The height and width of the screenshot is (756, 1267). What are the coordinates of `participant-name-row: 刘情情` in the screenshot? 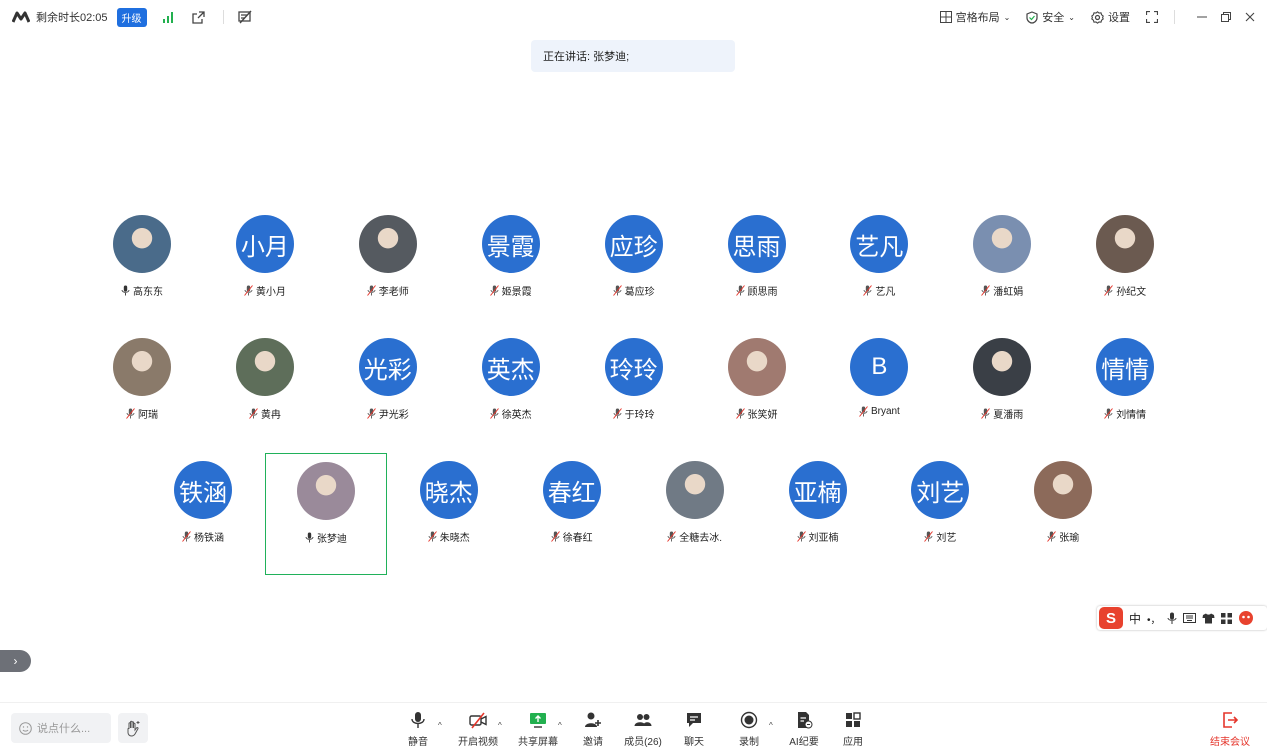 It's located at (1125, 413).